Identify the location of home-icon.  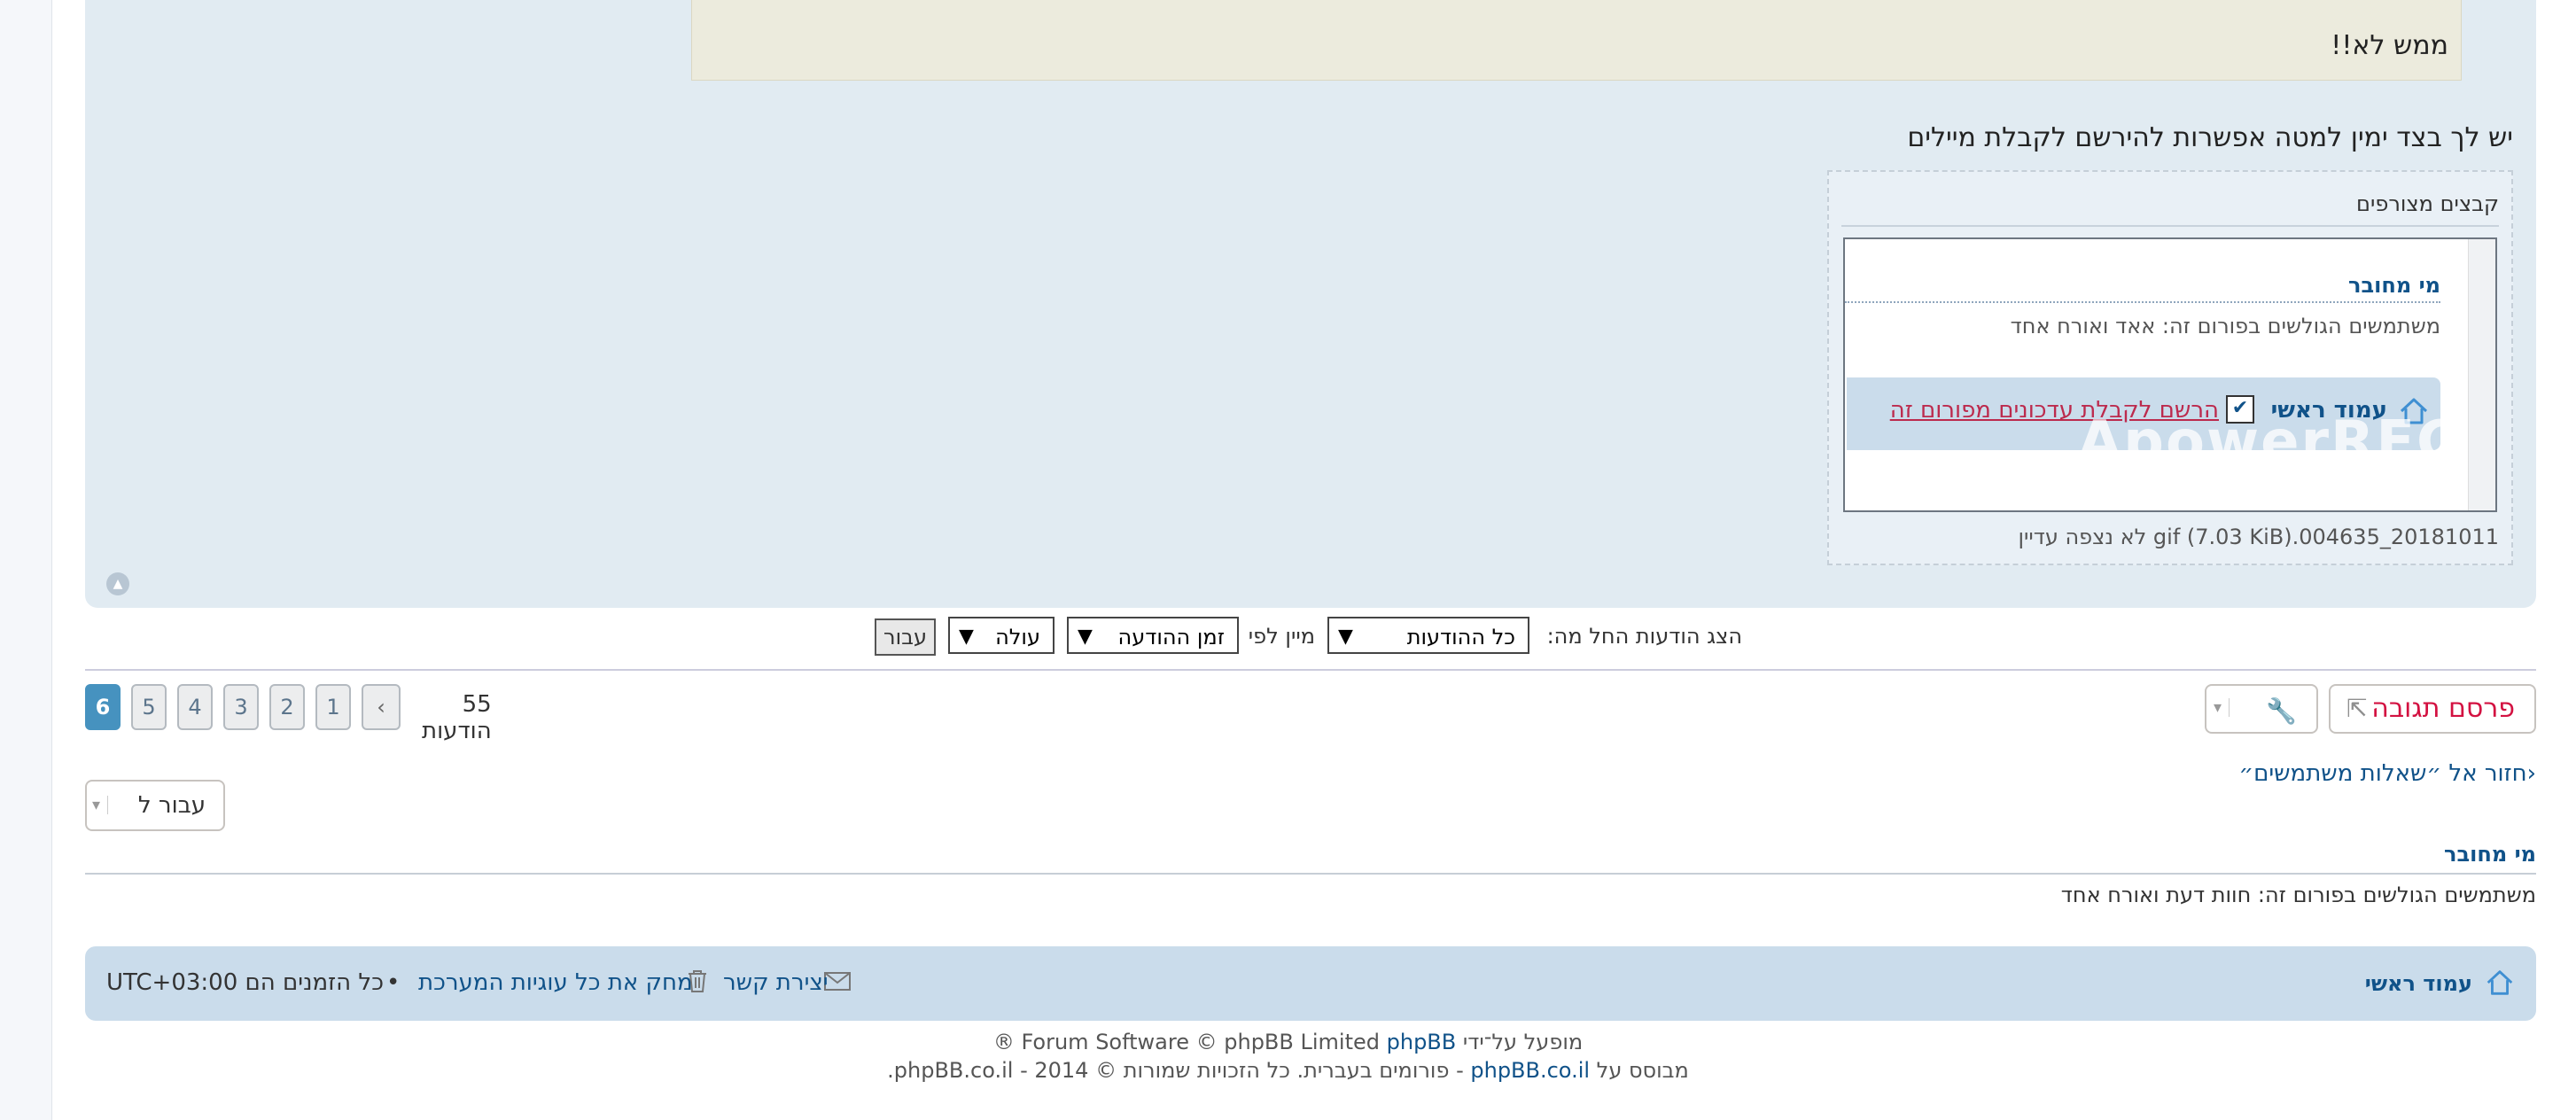
(2500, 982).